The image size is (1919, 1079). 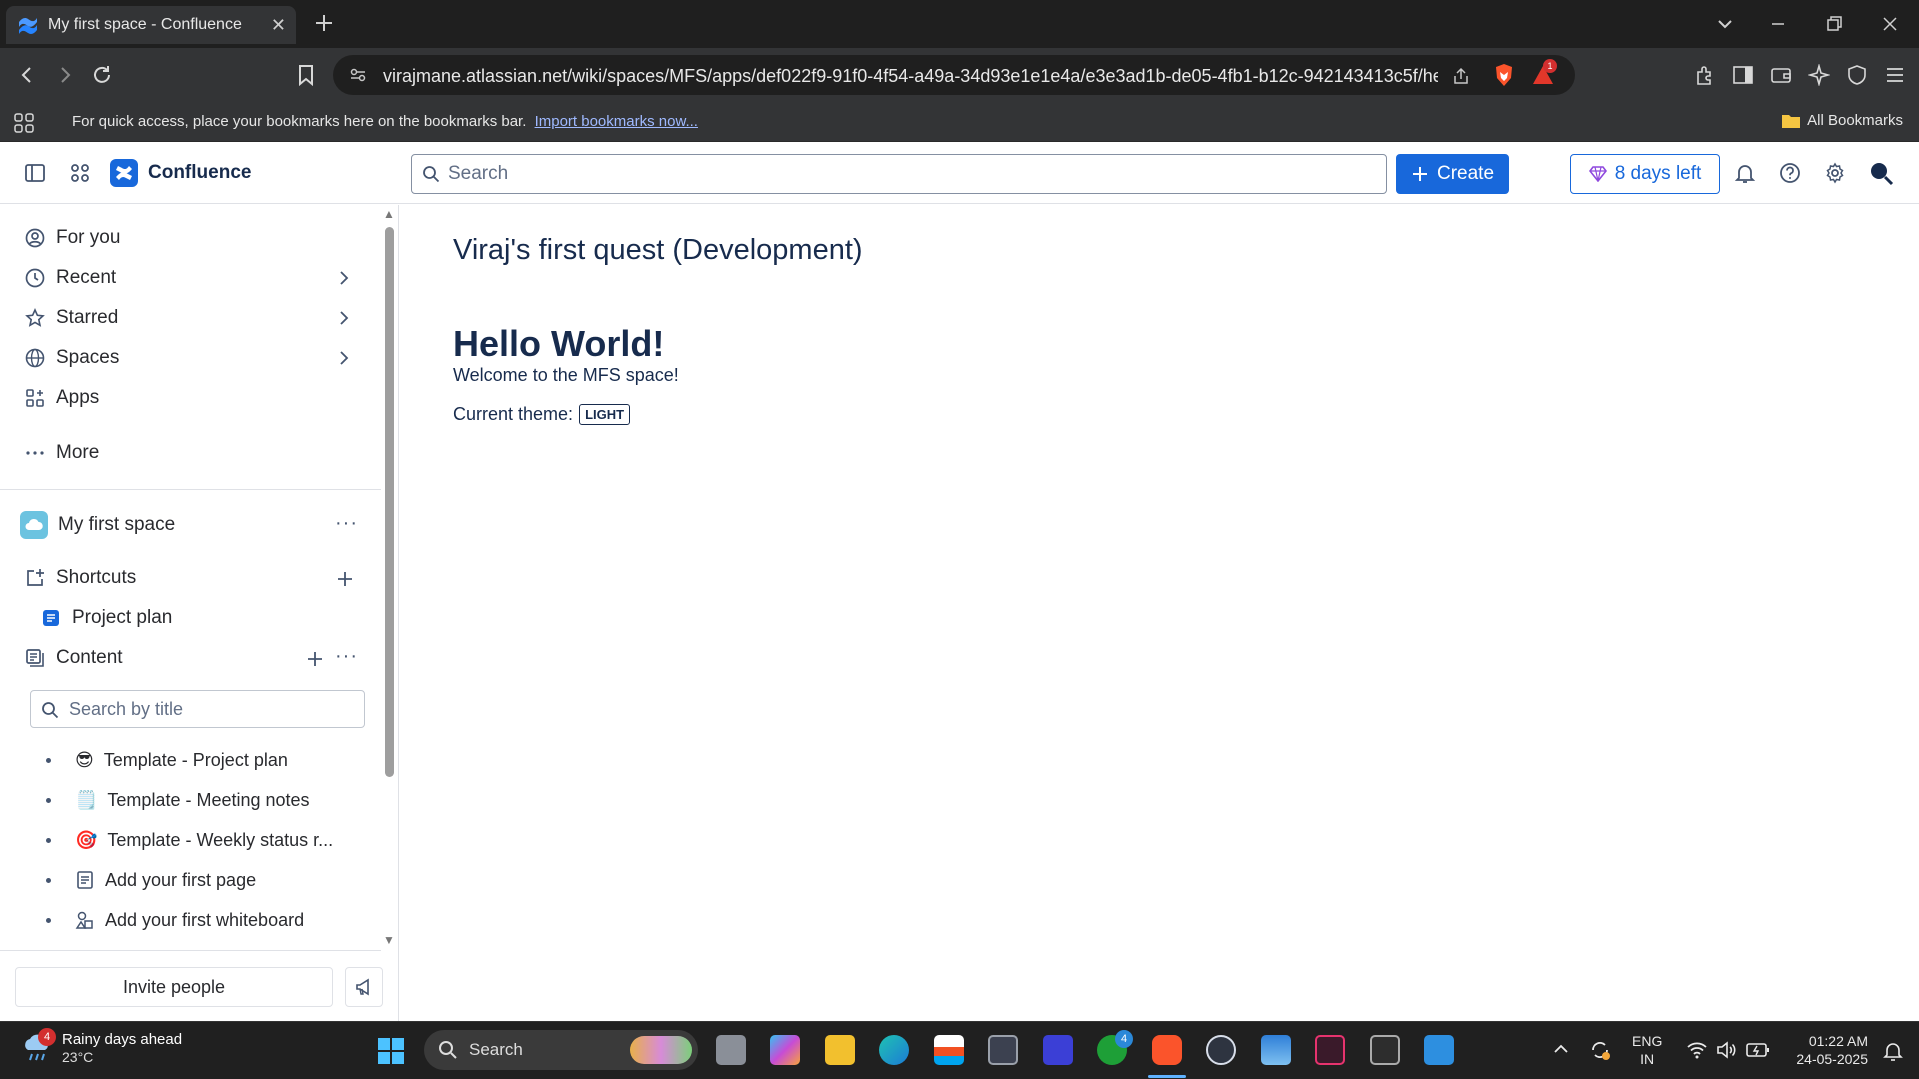 I want to click on space-name: My first space, so click(x=117, y=524).